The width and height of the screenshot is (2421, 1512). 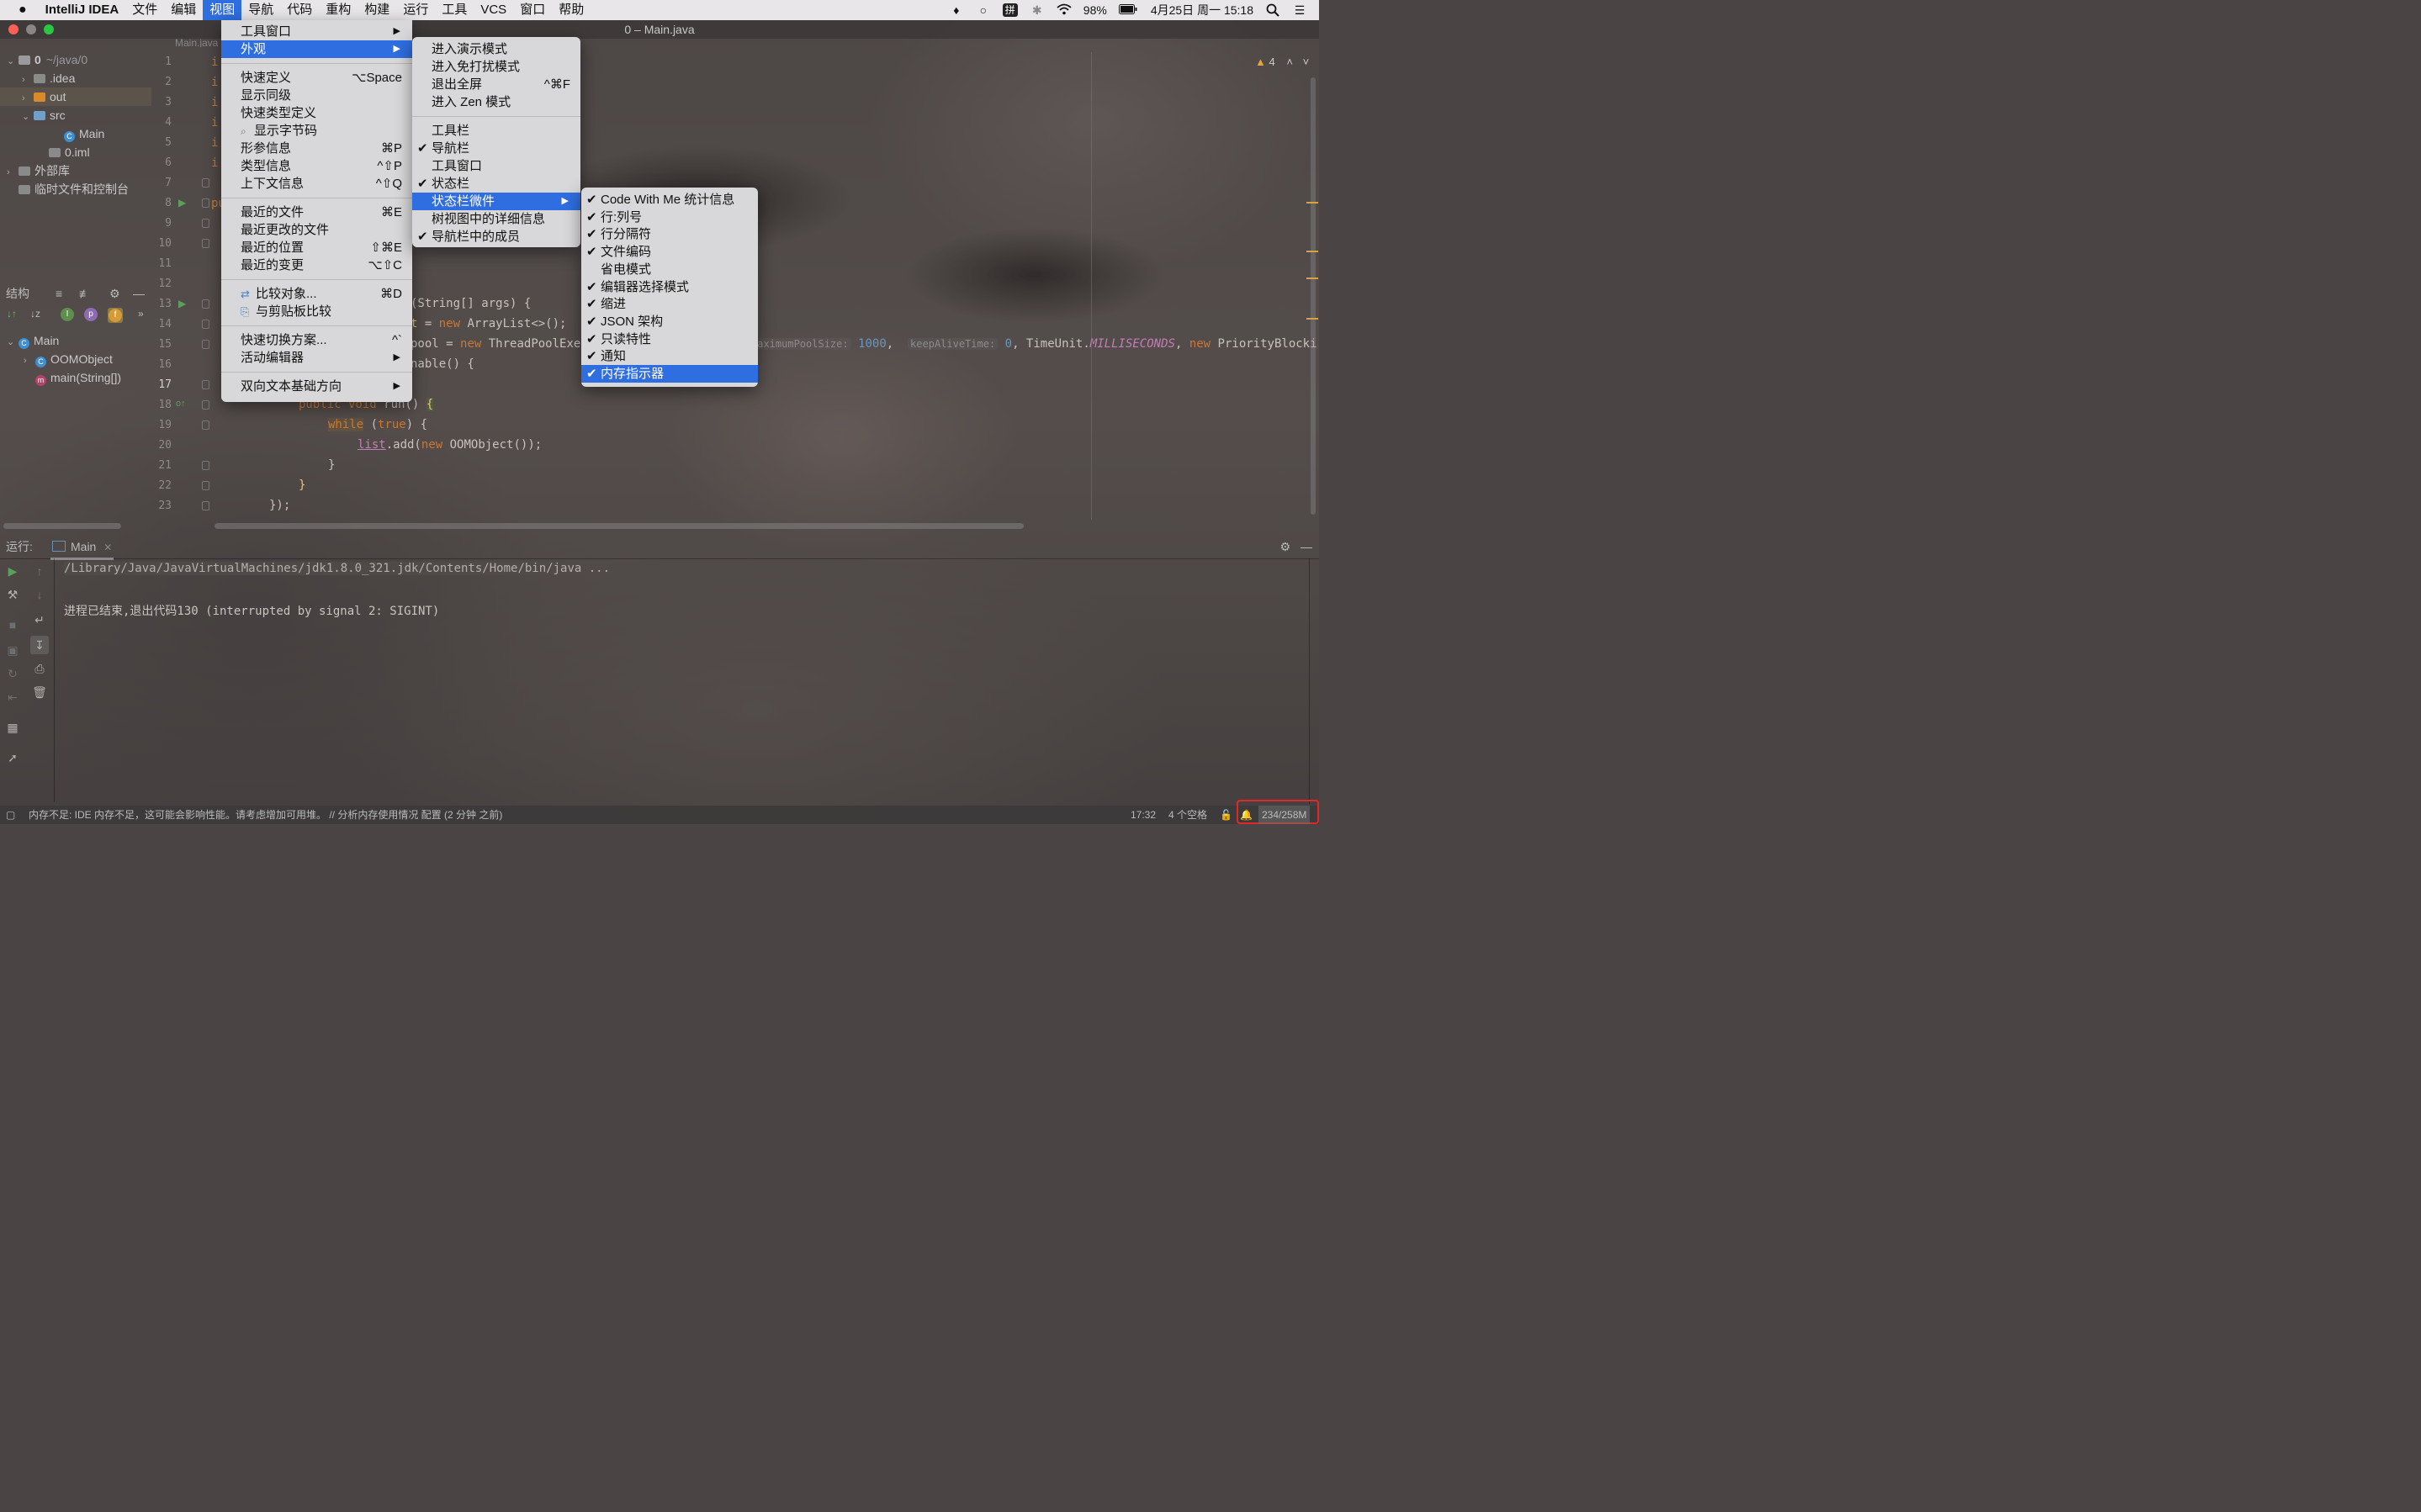 I want to click on camera-icon: ▣, so click(x=13, y=650).